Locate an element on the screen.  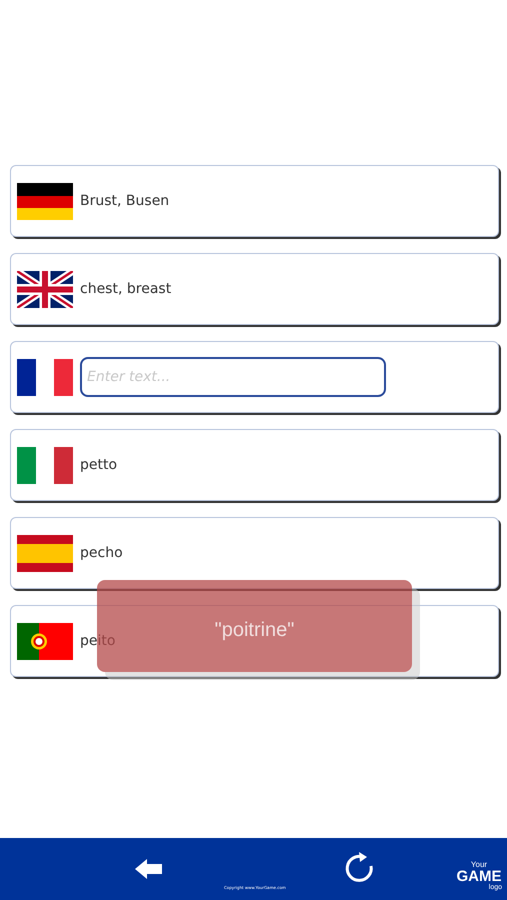
word-text: pecho is located at coordinates (101, 553).